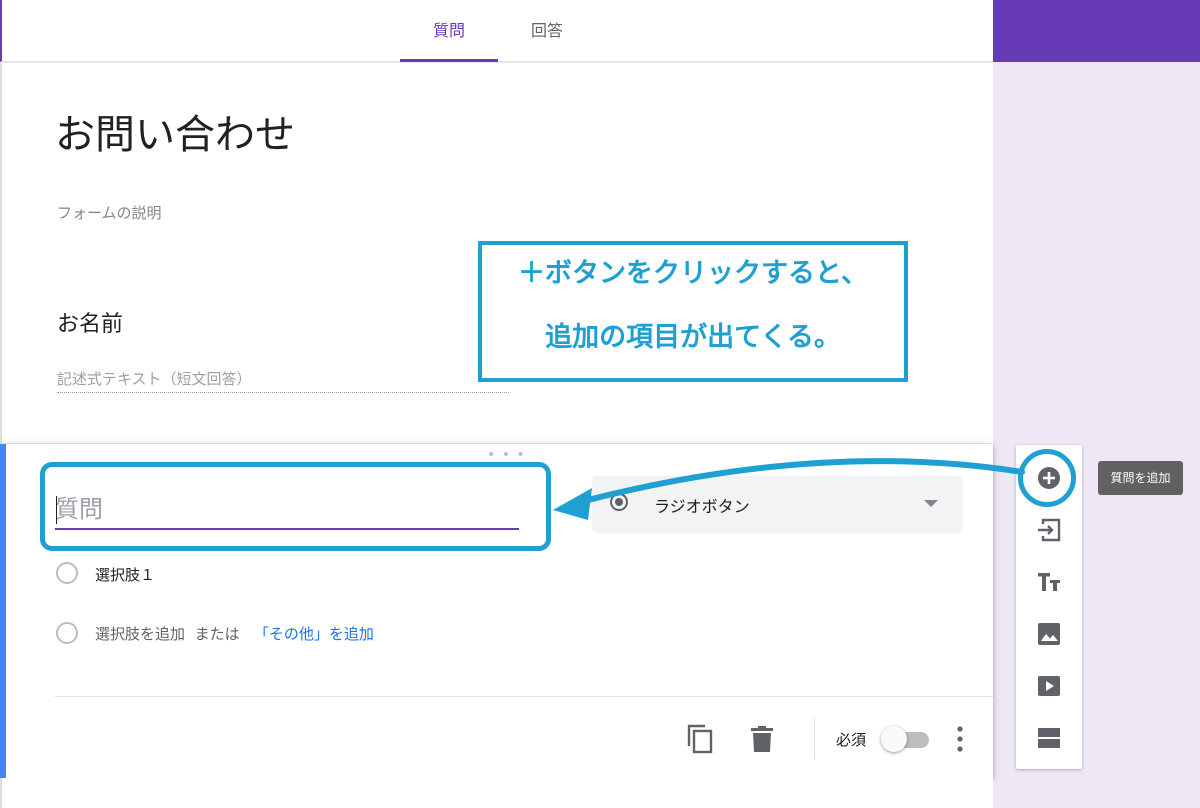  What do you see at coordinates (894, 739) in the screenshot?
I see `toggle-knob` at bounding box center [894, 739].